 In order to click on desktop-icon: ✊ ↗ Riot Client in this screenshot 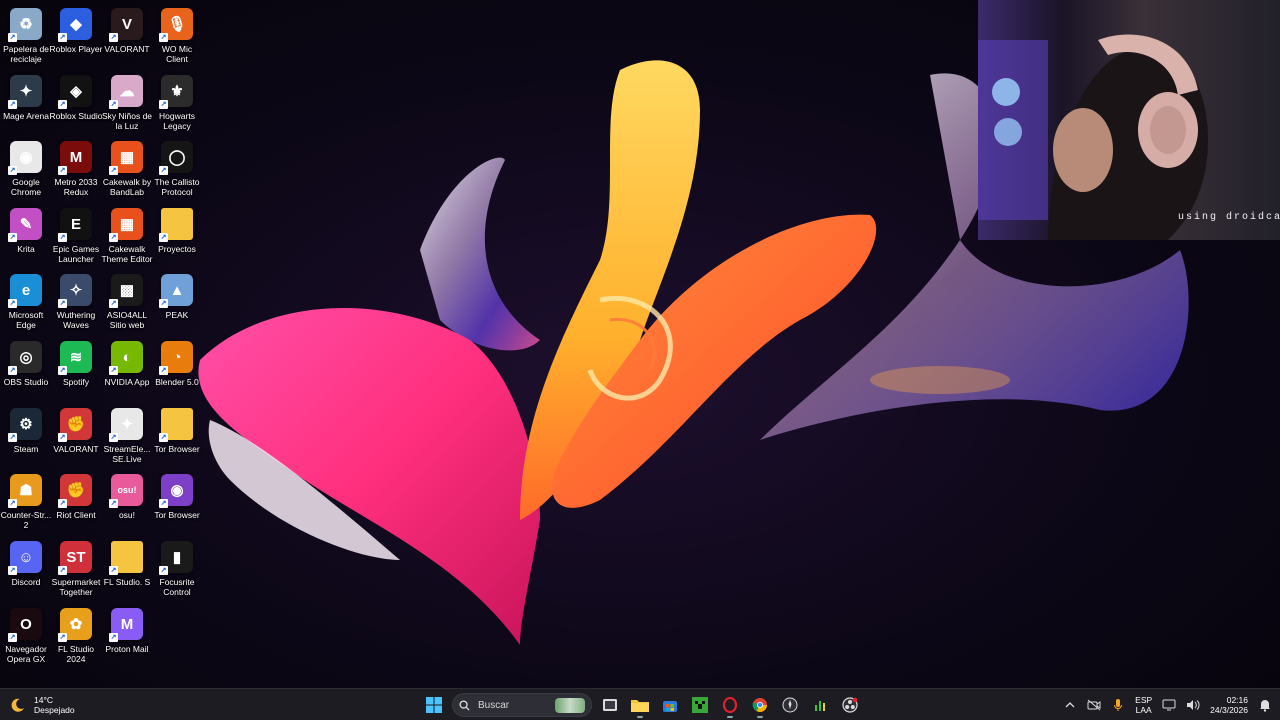, I will do `click(76, 503)`.